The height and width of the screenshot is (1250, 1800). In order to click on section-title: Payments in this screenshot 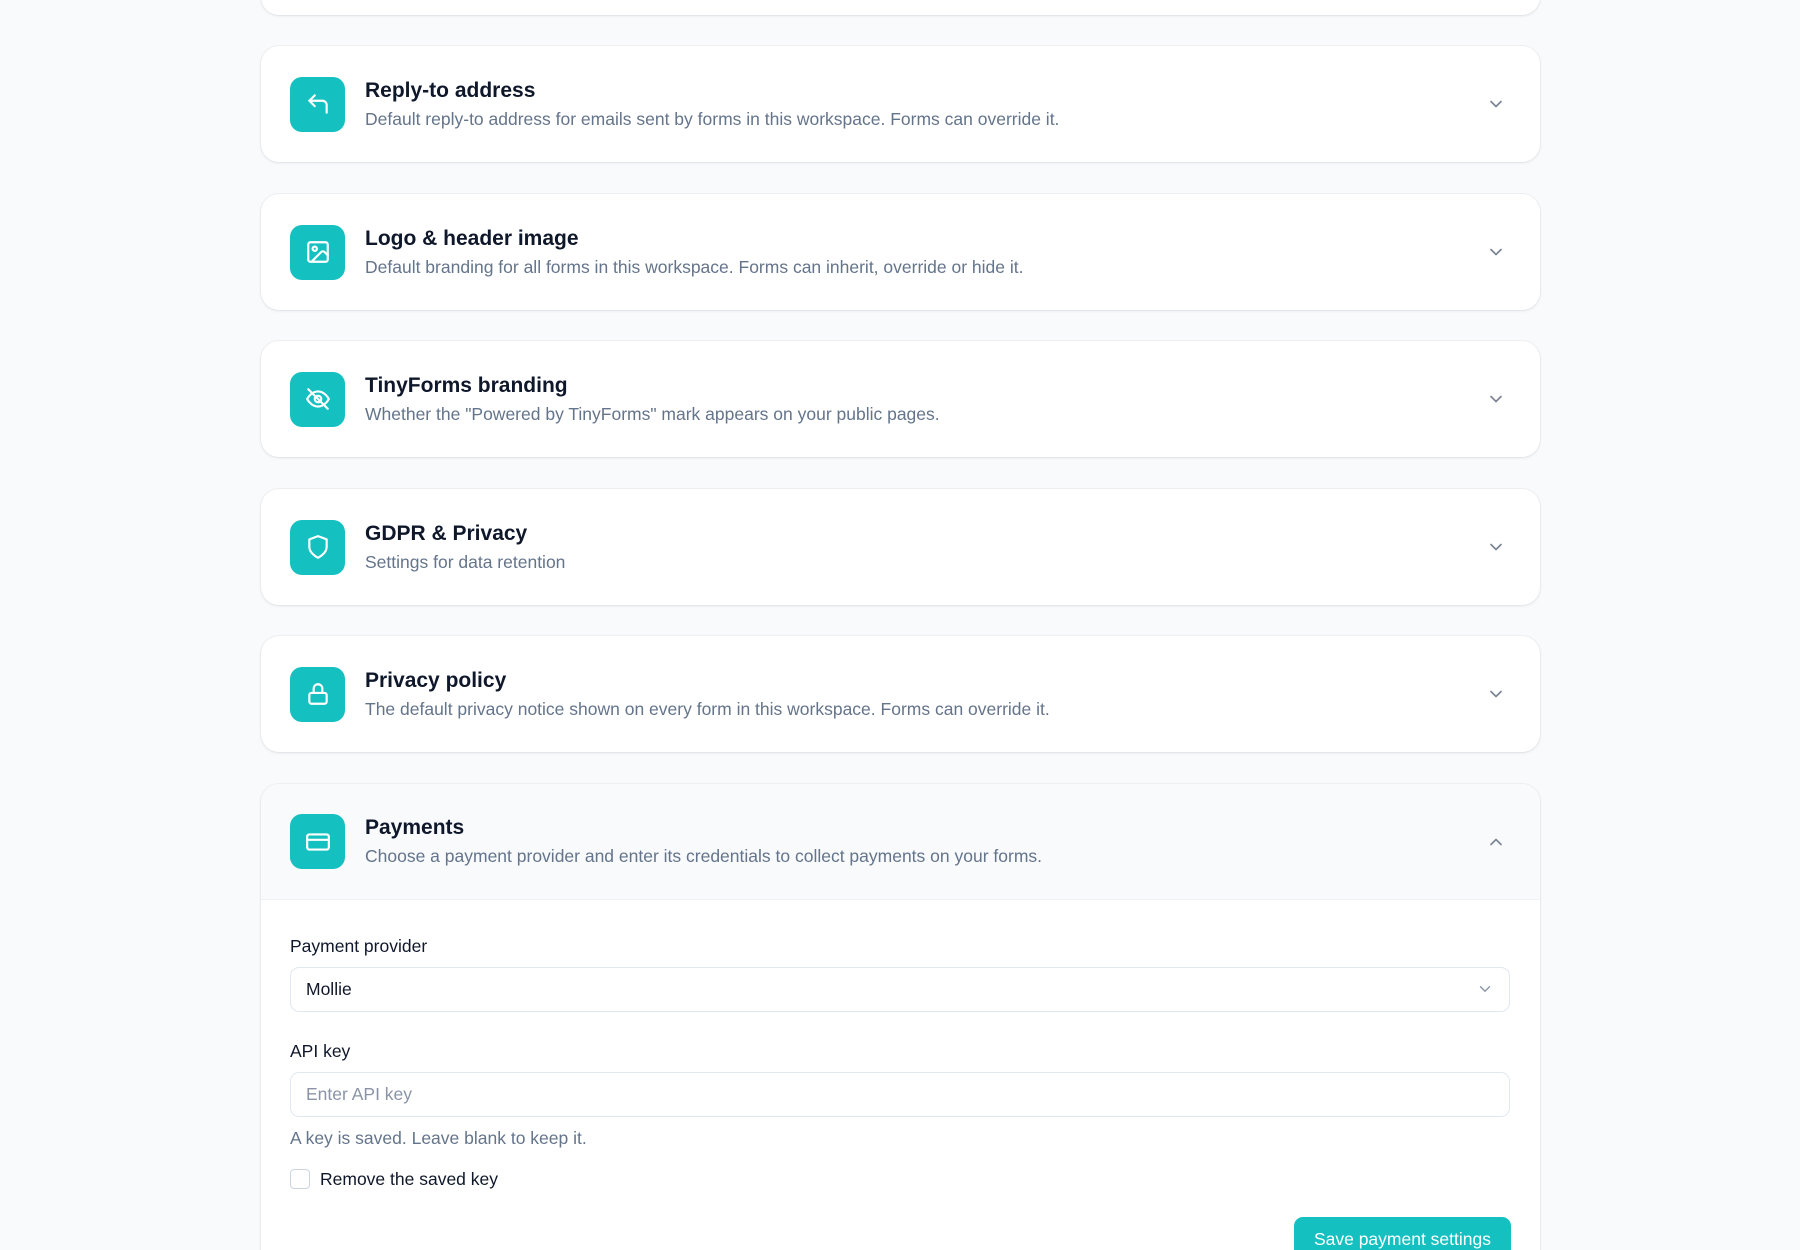, I will do `click(415, 827)`.